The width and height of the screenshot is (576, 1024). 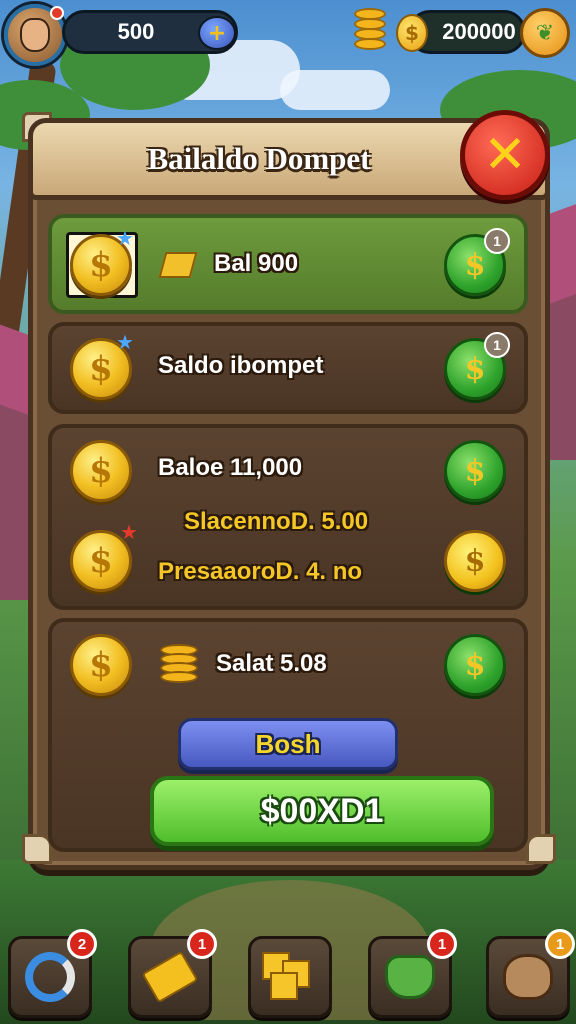 I want to click on notification-dot, so click(x=57, y=13).